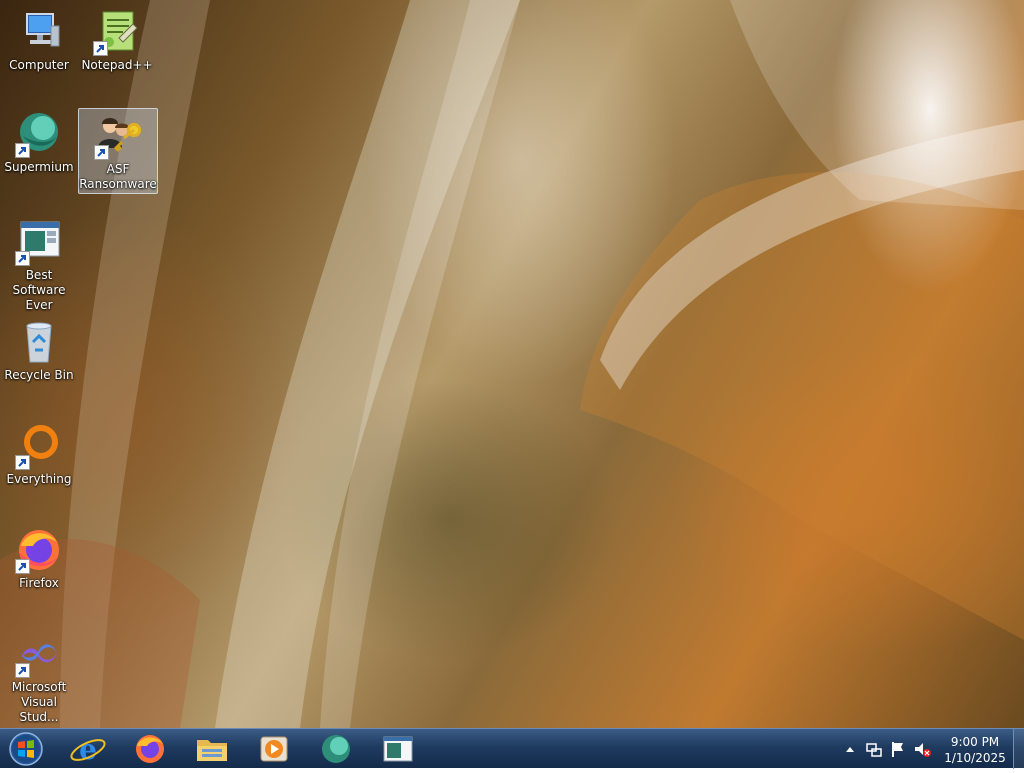 This screenshot has height=773, width=1024. I want to click on asf-ransomware-icon, so click(118, 136).